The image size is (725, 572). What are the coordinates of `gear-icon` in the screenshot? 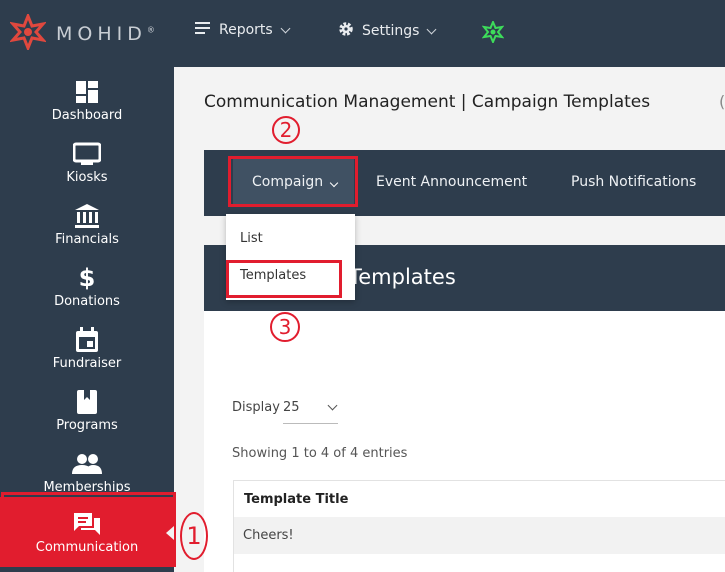 It's located at (346, 31).